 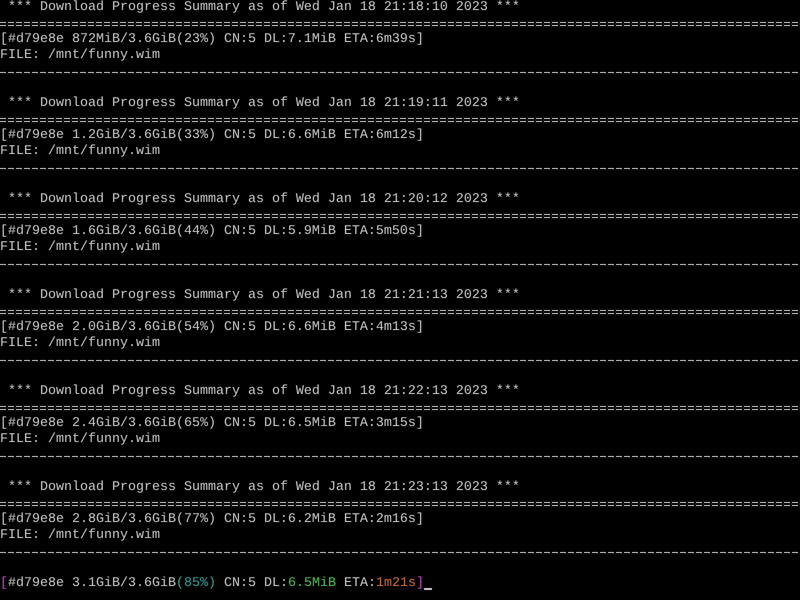 I want to click on summary-header: *** Download Progress Summary as of Wed Jan 18 21:23:13 2023 ***, so click(x=263, y=488).